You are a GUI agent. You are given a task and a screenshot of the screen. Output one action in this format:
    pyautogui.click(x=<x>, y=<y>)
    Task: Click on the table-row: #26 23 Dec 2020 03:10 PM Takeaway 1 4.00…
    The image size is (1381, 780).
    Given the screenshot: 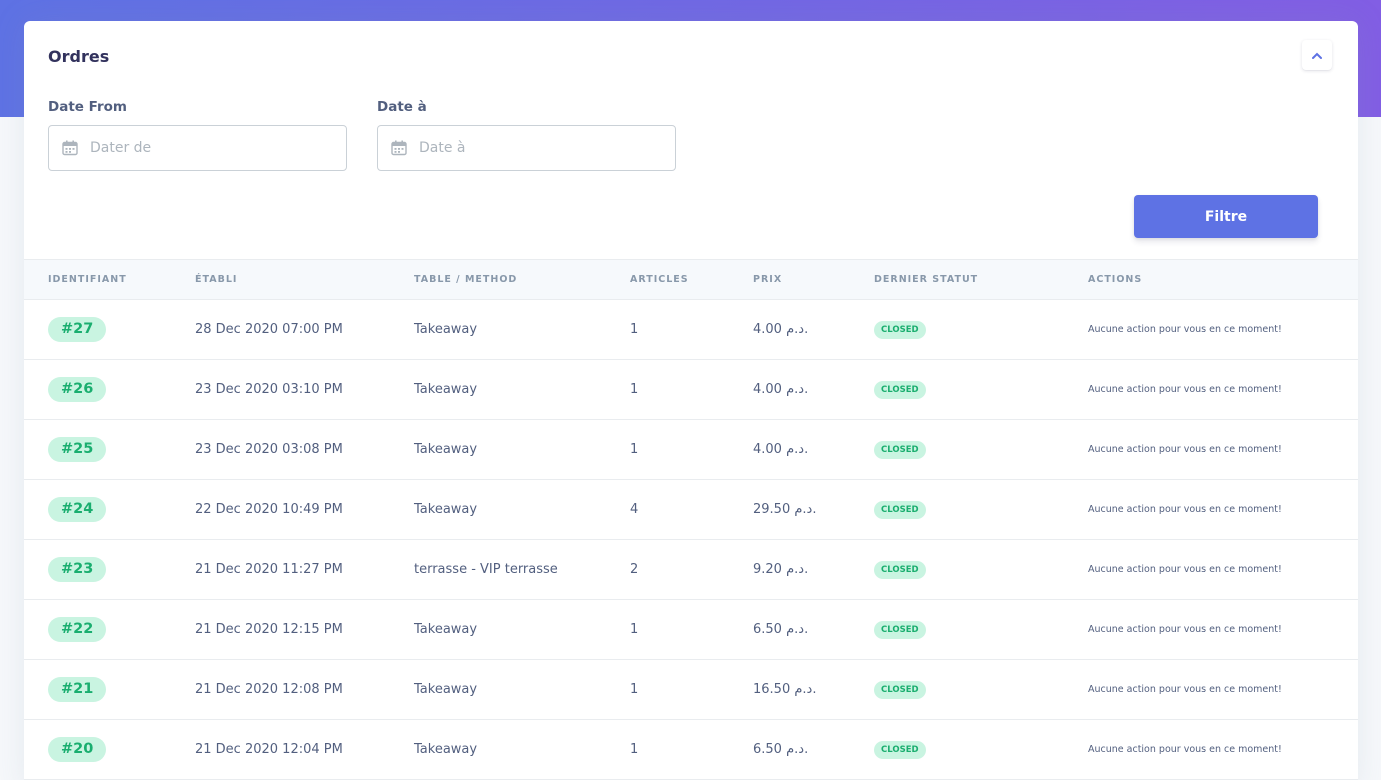 What is the action you would take?
    pyautogui.click(x=691, y=390)
    